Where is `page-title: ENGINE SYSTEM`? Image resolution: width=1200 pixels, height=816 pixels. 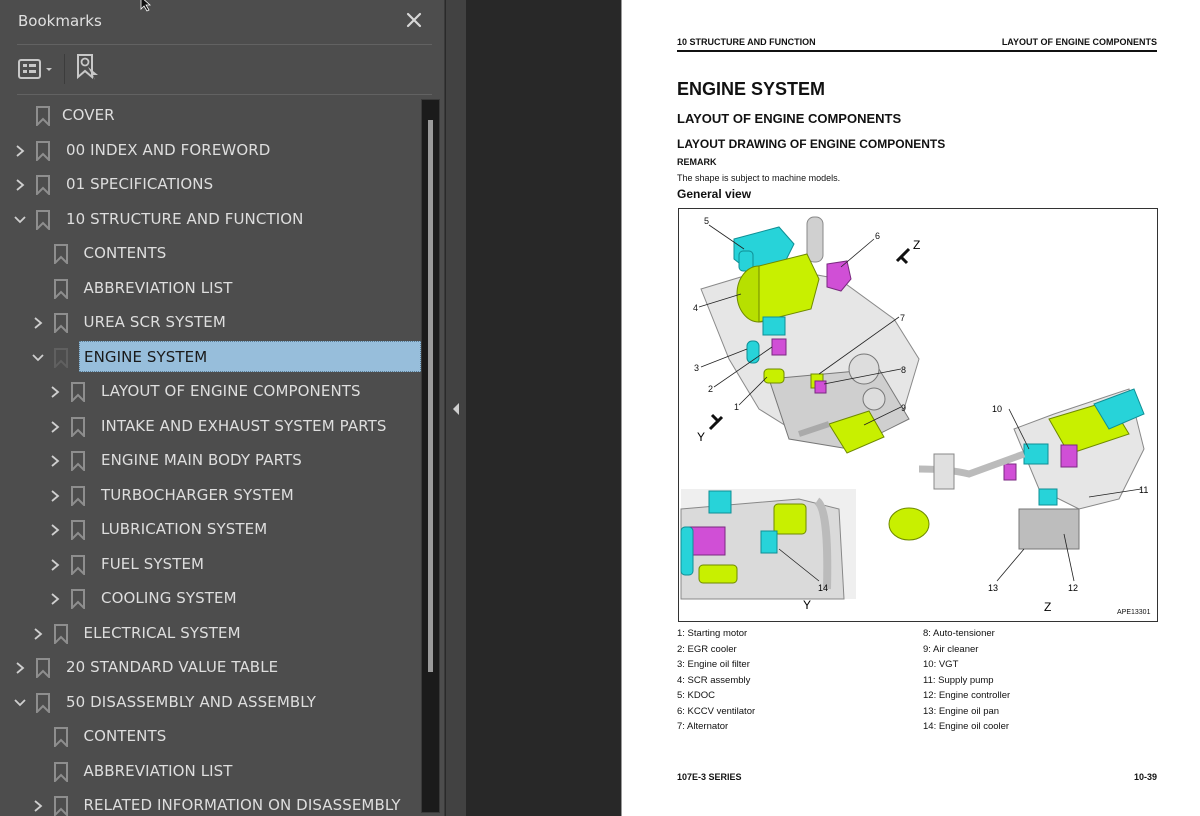
page-title: ENGINE SYSTEM is located at coordinates (751, 89).